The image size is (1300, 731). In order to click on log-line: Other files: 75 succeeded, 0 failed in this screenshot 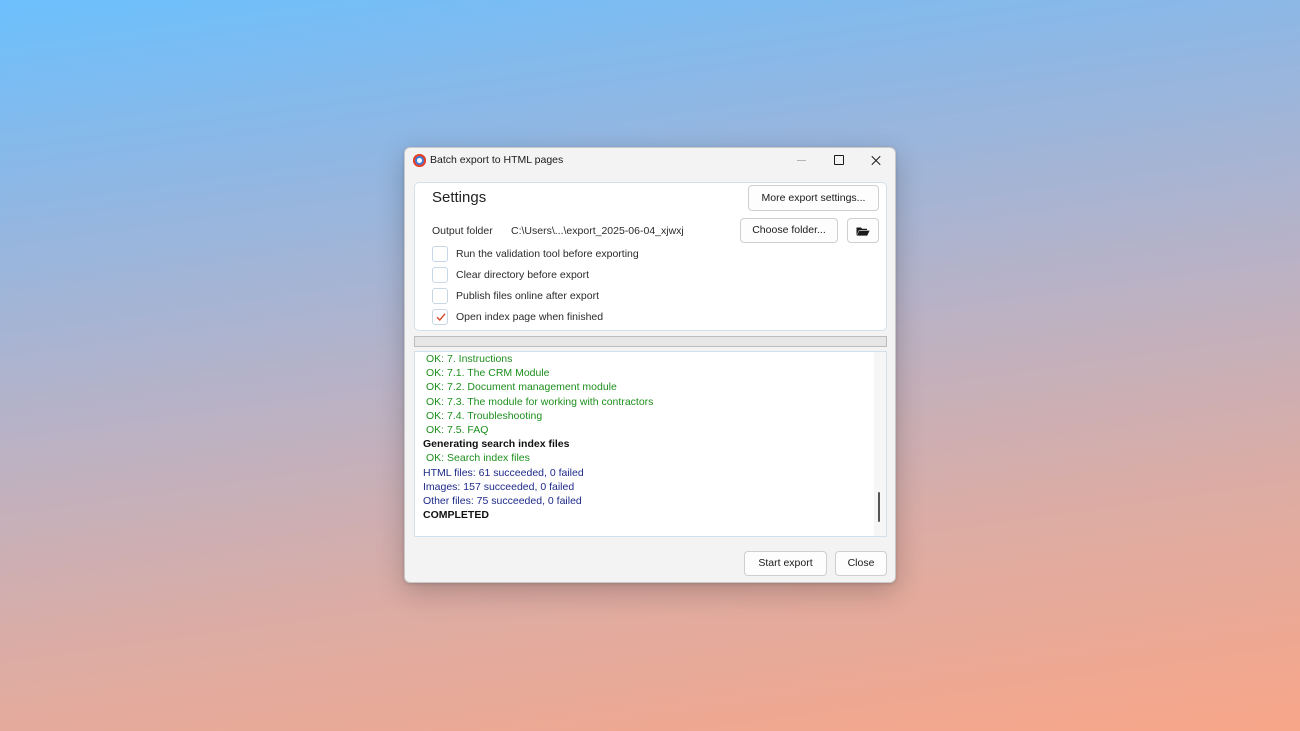, I will do `click(502, 500)`.